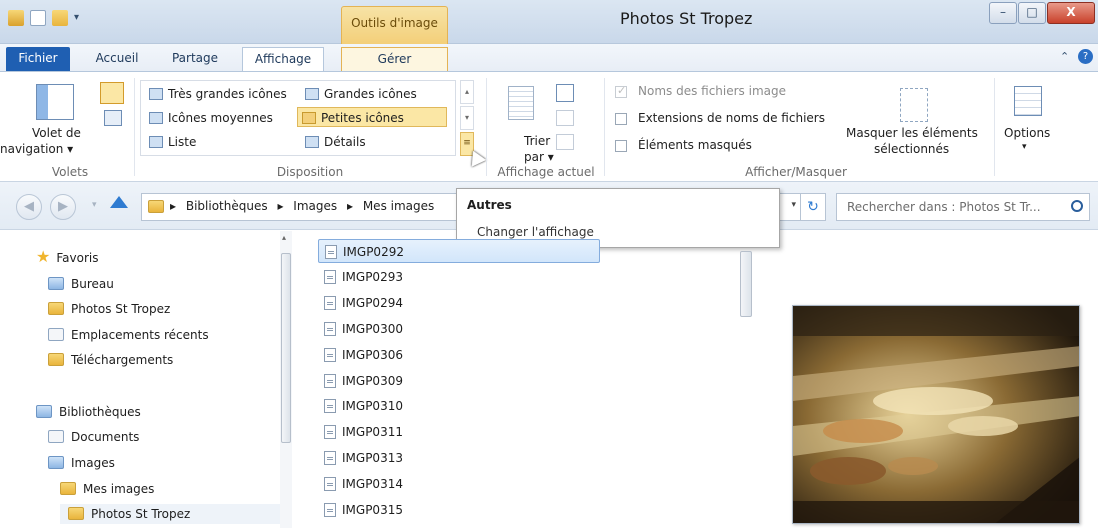 The height and width of the screenshot is (528, 1098). Describe the element at coordinates (37, 149) in the screenshot. I see `nav-pane-label-2: navigation ▾` at that location.